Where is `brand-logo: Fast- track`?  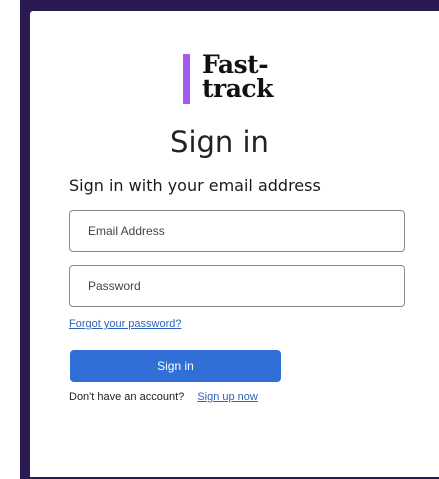
brand-logo: Fast- track is located at coordinates (228, 77).